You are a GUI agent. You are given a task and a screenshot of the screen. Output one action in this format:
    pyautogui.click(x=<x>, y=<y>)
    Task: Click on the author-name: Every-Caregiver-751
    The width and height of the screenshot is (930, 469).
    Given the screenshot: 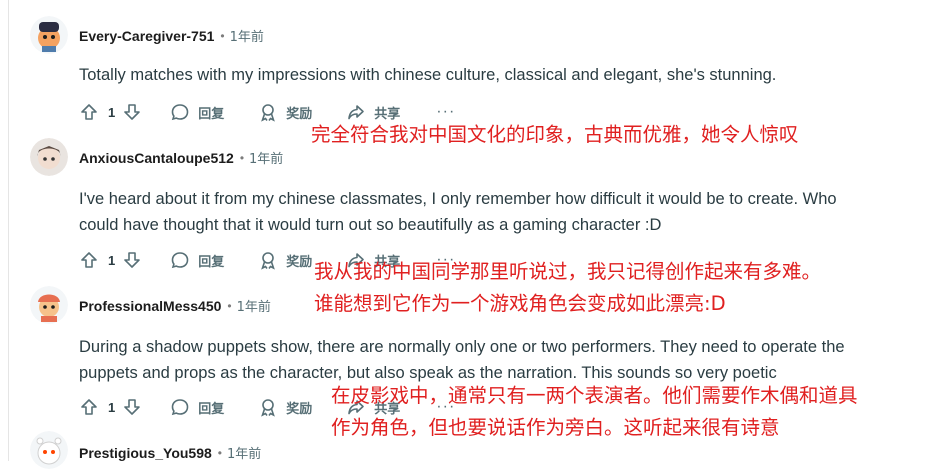 What is the action you would take?
    pyautogui.click(x=146, y=36)
    